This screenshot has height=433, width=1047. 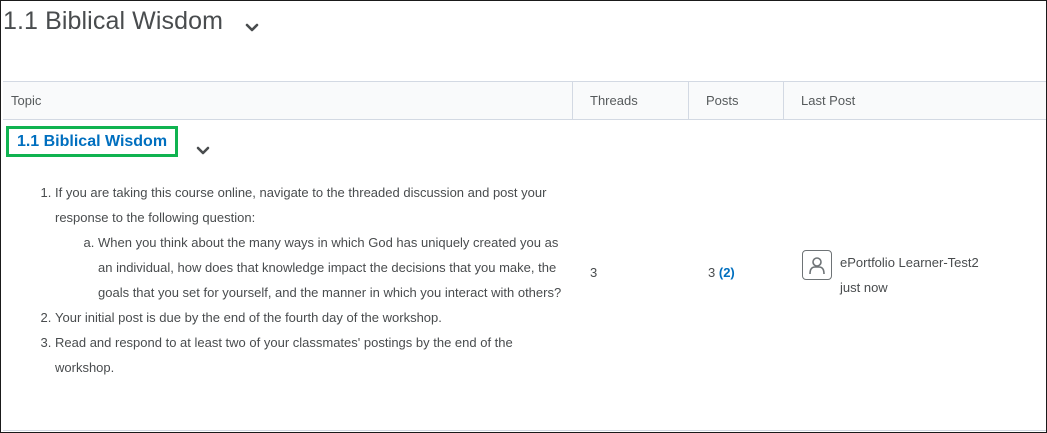 I want to click on posts-total: 3, so click(x=712, y=272).